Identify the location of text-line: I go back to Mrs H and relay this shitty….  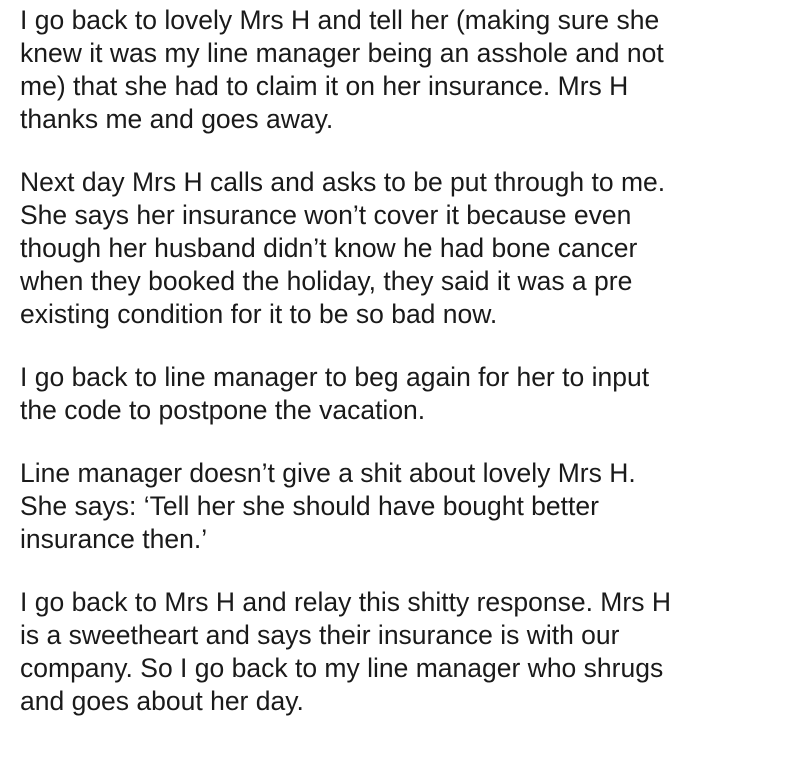
(345, 602).